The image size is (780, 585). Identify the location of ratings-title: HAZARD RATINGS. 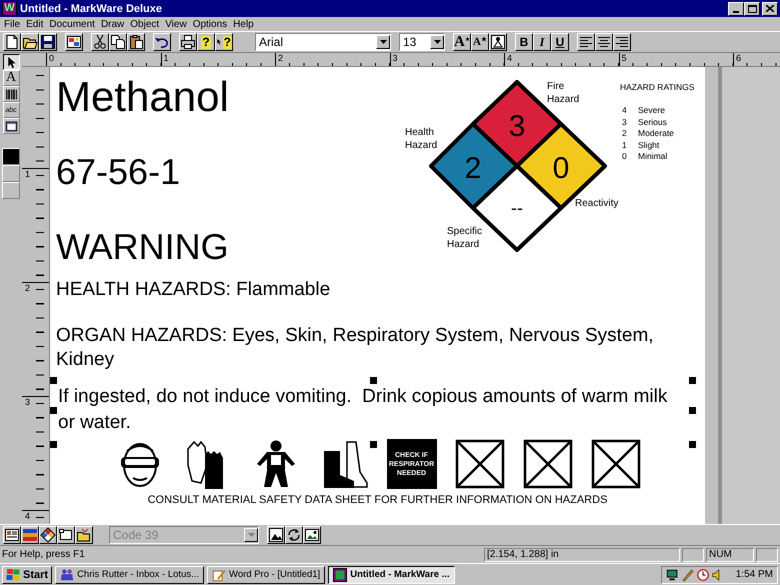
(658, 87).